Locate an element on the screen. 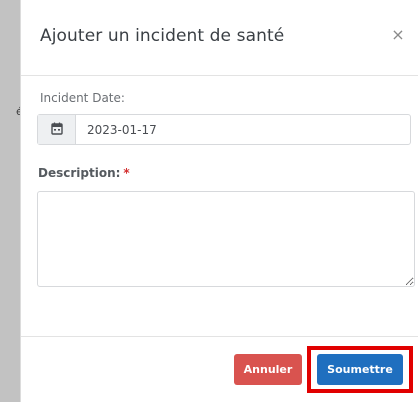 The image size is (418, 402). cancel-button: Annuler is located at coordinates (268, 369).